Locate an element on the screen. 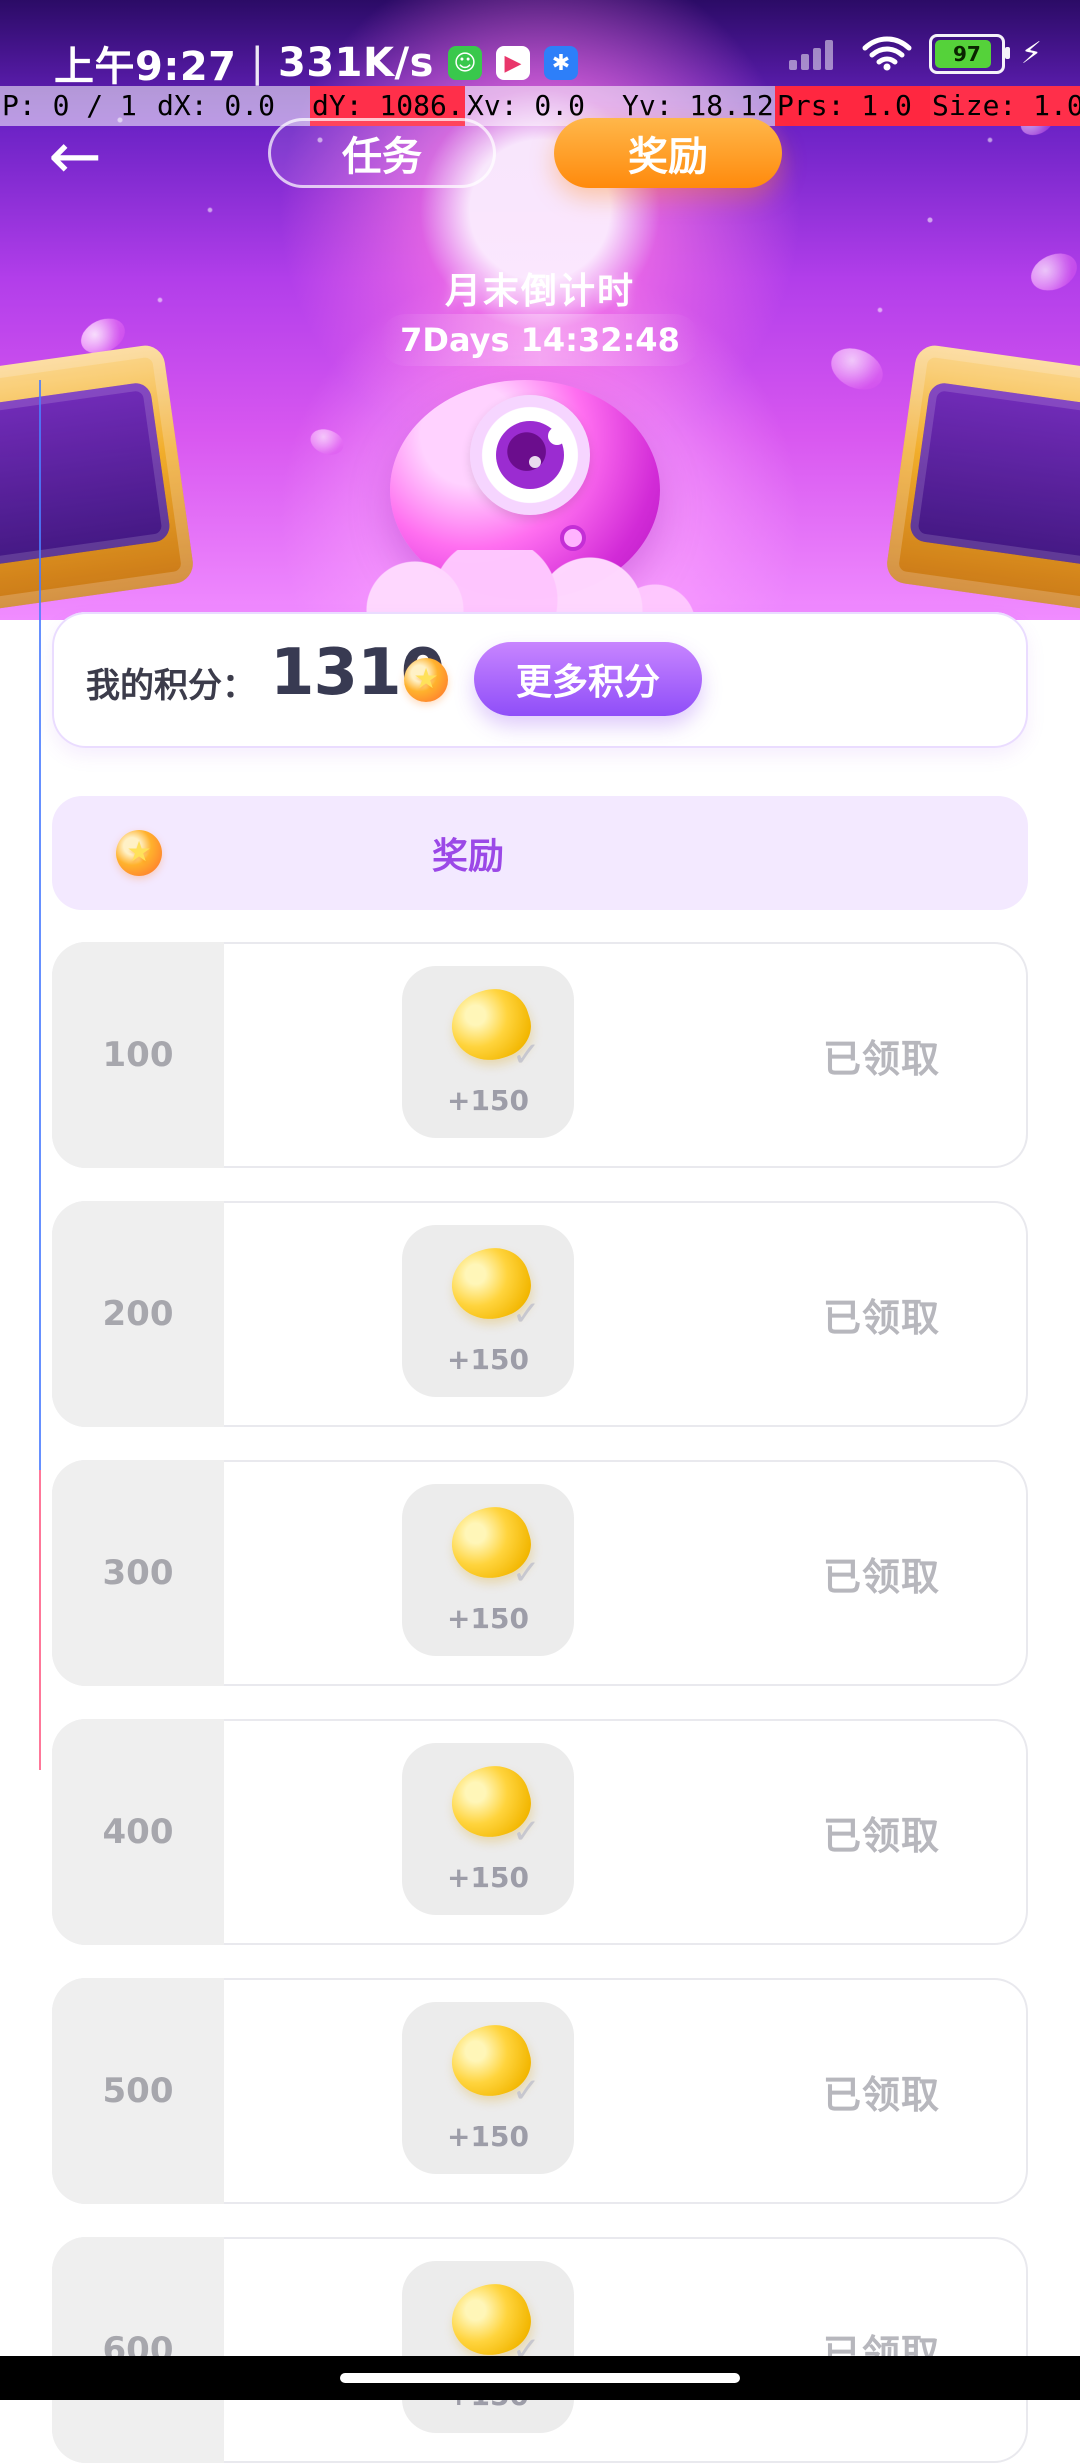 The height and width of the screenshot is (2463, 1080). reward-row: 100 ✓ +150 已领取 is located at coordinates (540, 1055).